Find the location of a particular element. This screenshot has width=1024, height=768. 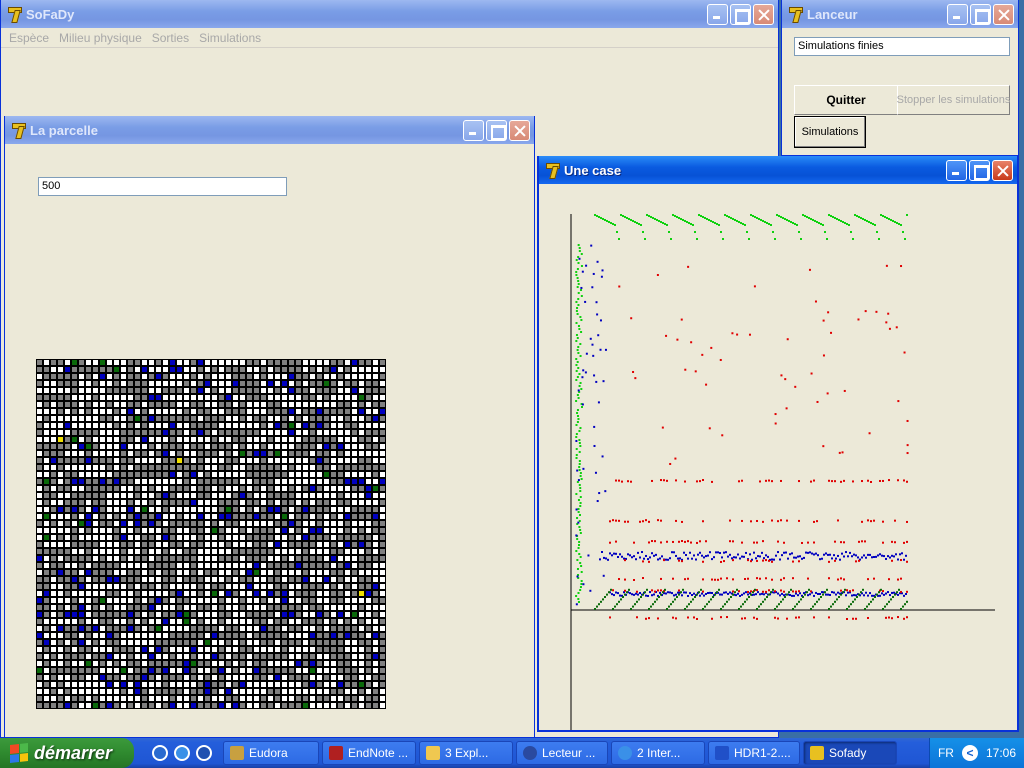

language-indicator: FR is located at coordinates (946, 753).